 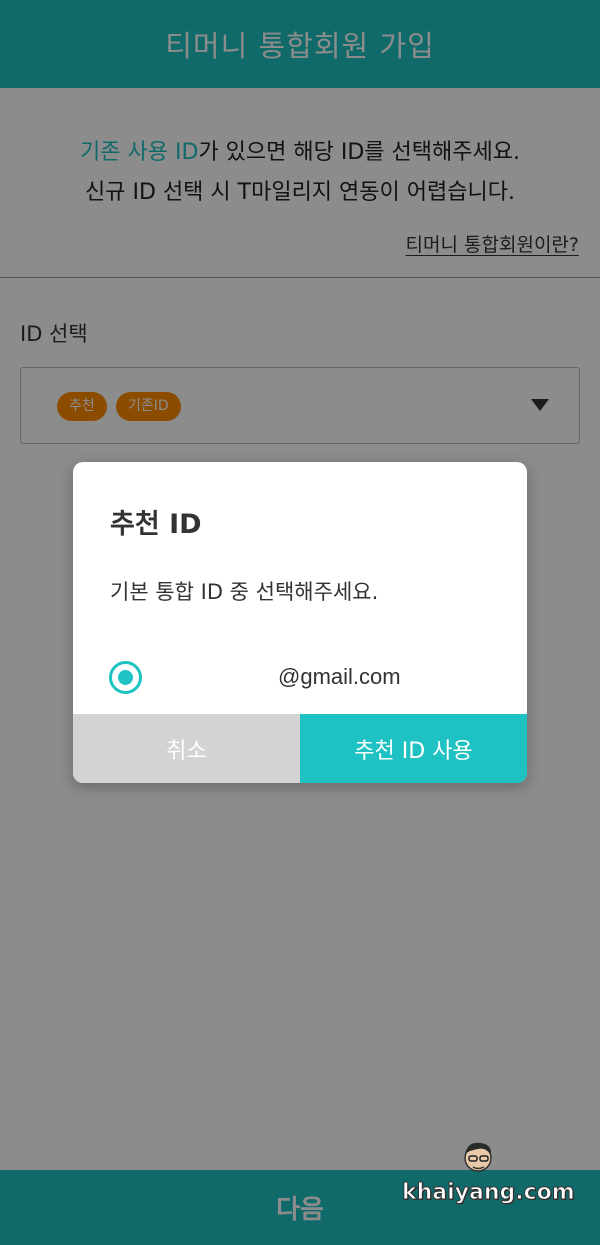 I want to click on id-option-radio, so click(x=125, y=677).